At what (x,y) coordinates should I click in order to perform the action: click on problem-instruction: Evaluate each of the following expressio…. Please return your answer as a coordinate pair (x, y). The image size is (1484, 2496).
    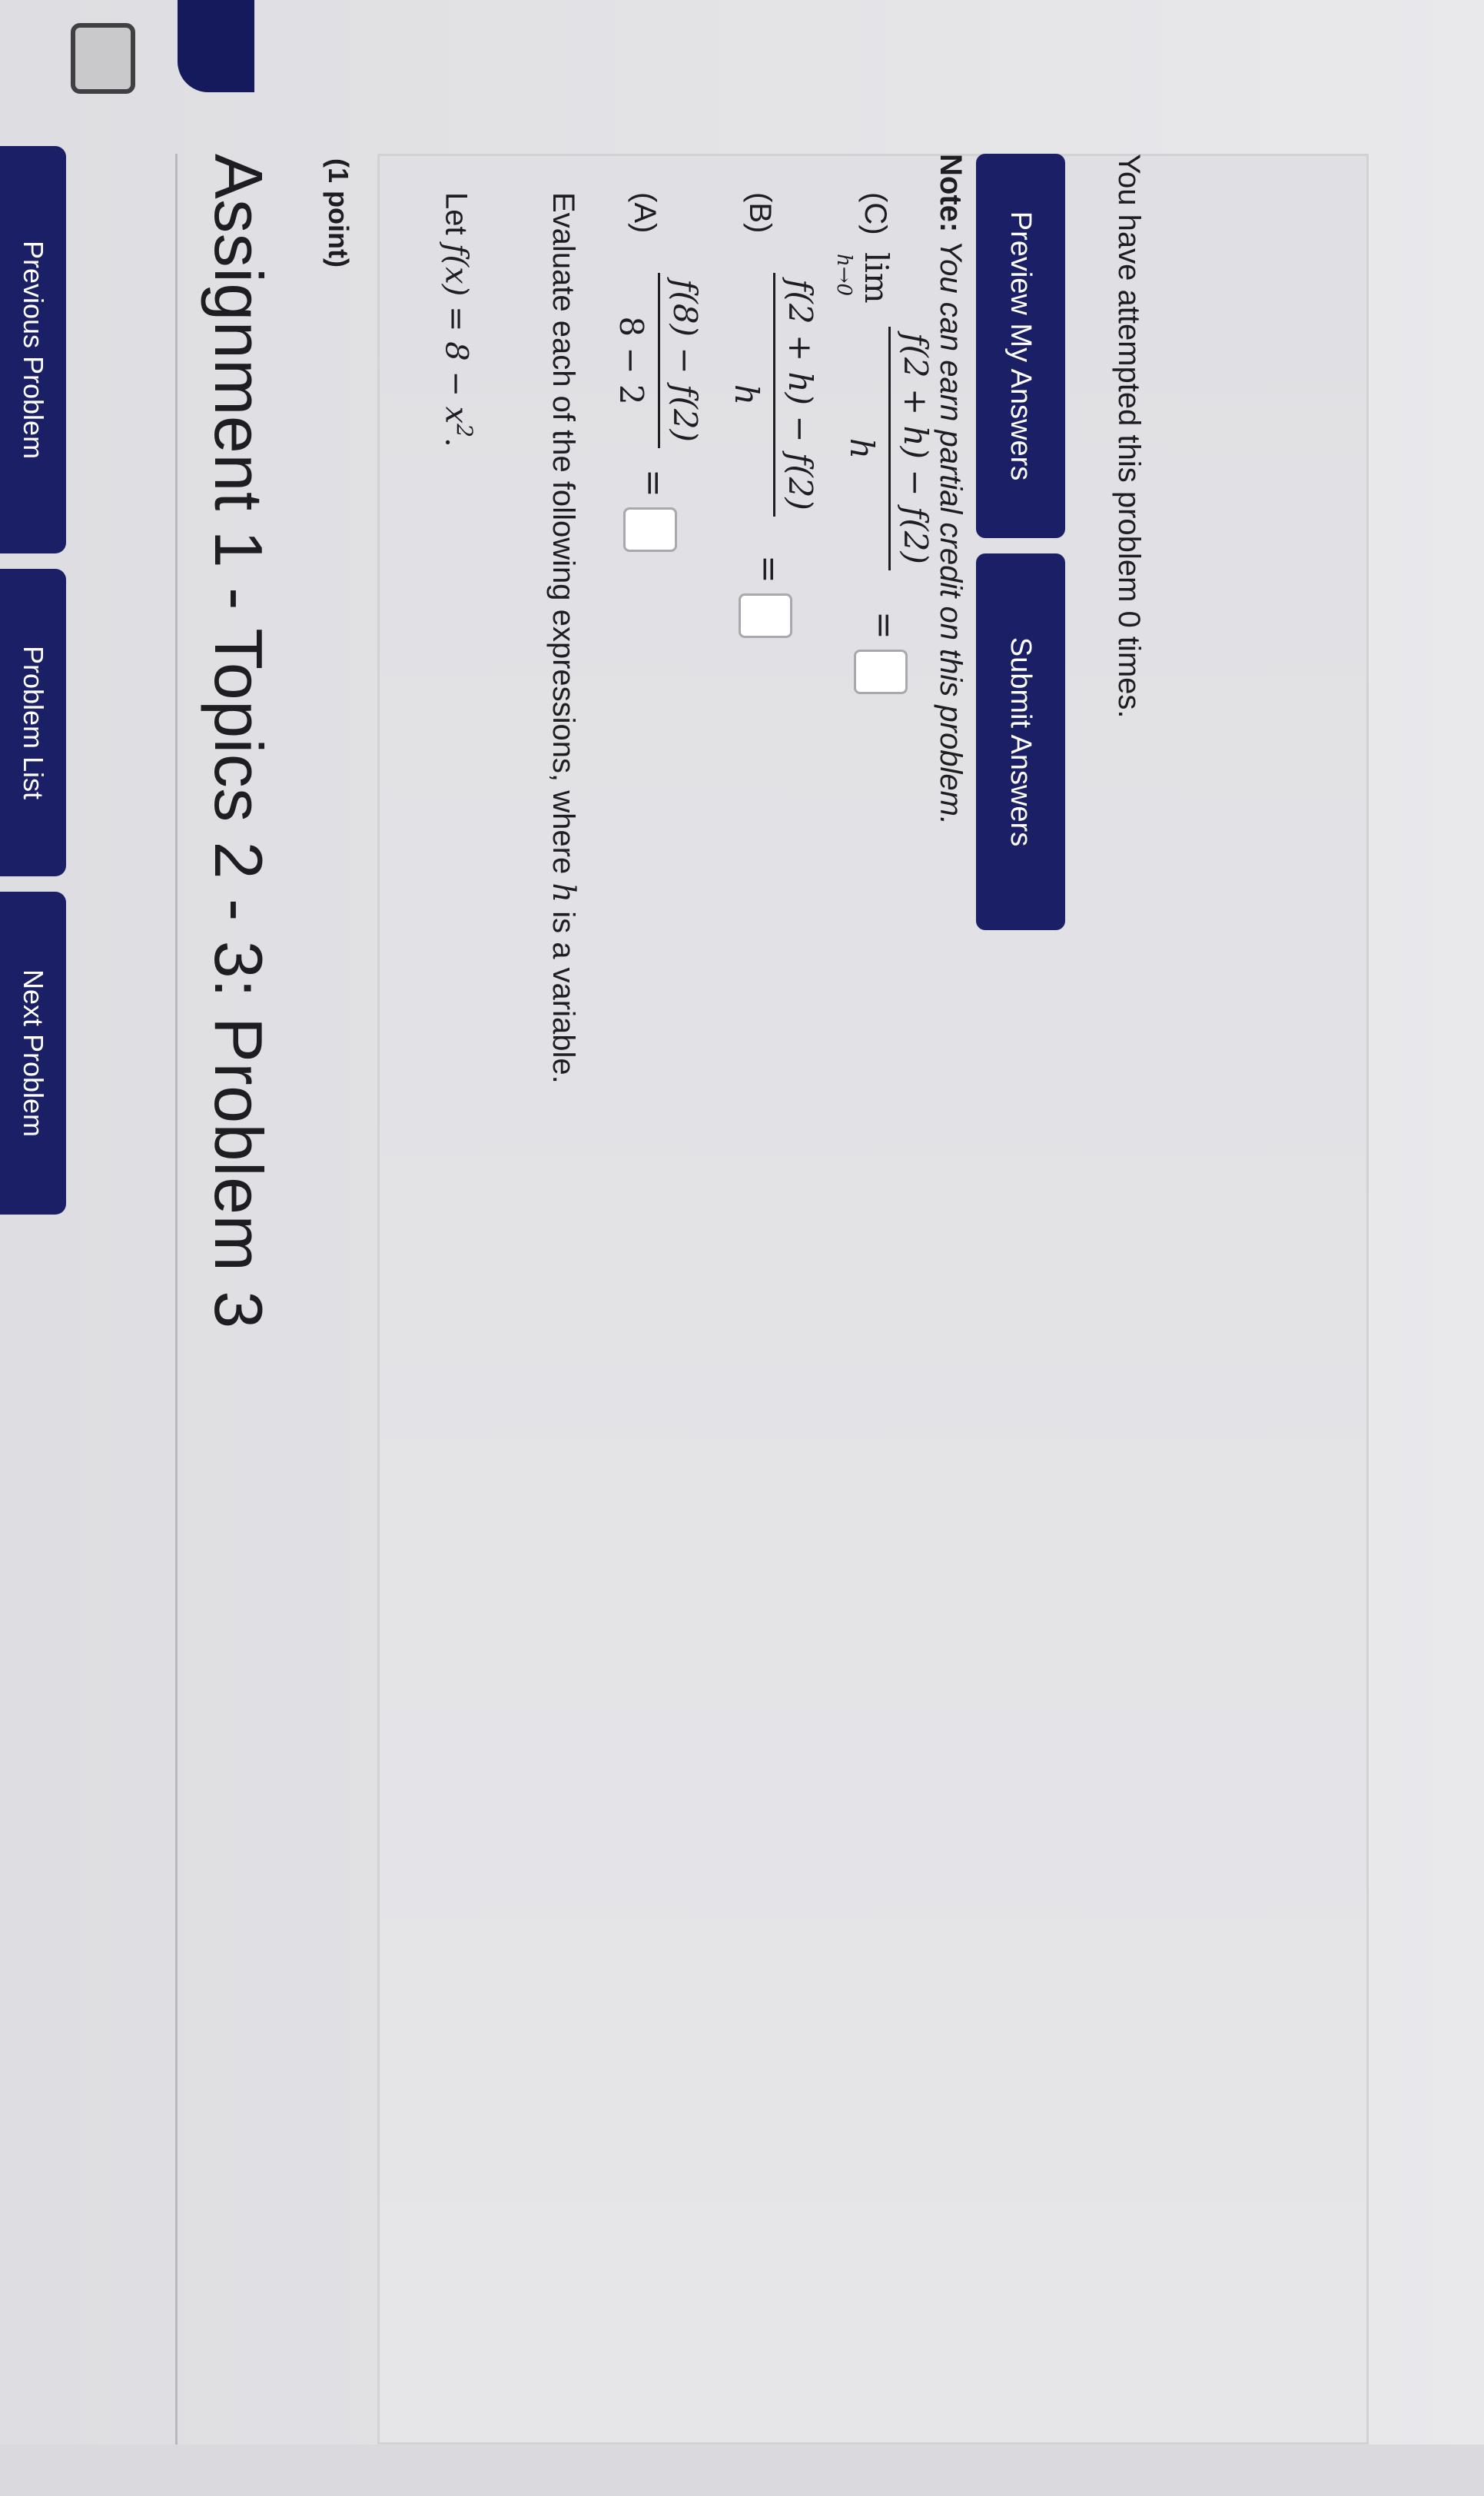
    Looking at the image, I should click on (563, 638).